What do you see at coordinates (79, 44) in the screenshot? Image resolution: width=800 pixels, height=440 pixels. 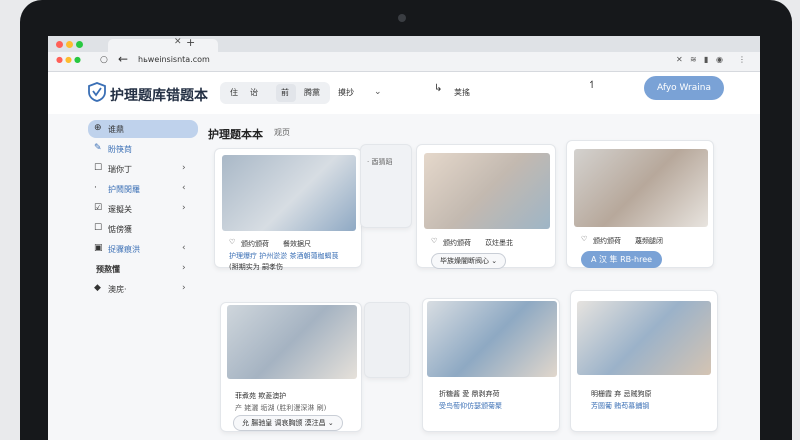 I see `maximize-window-icon` at bounding box center [79, 44].